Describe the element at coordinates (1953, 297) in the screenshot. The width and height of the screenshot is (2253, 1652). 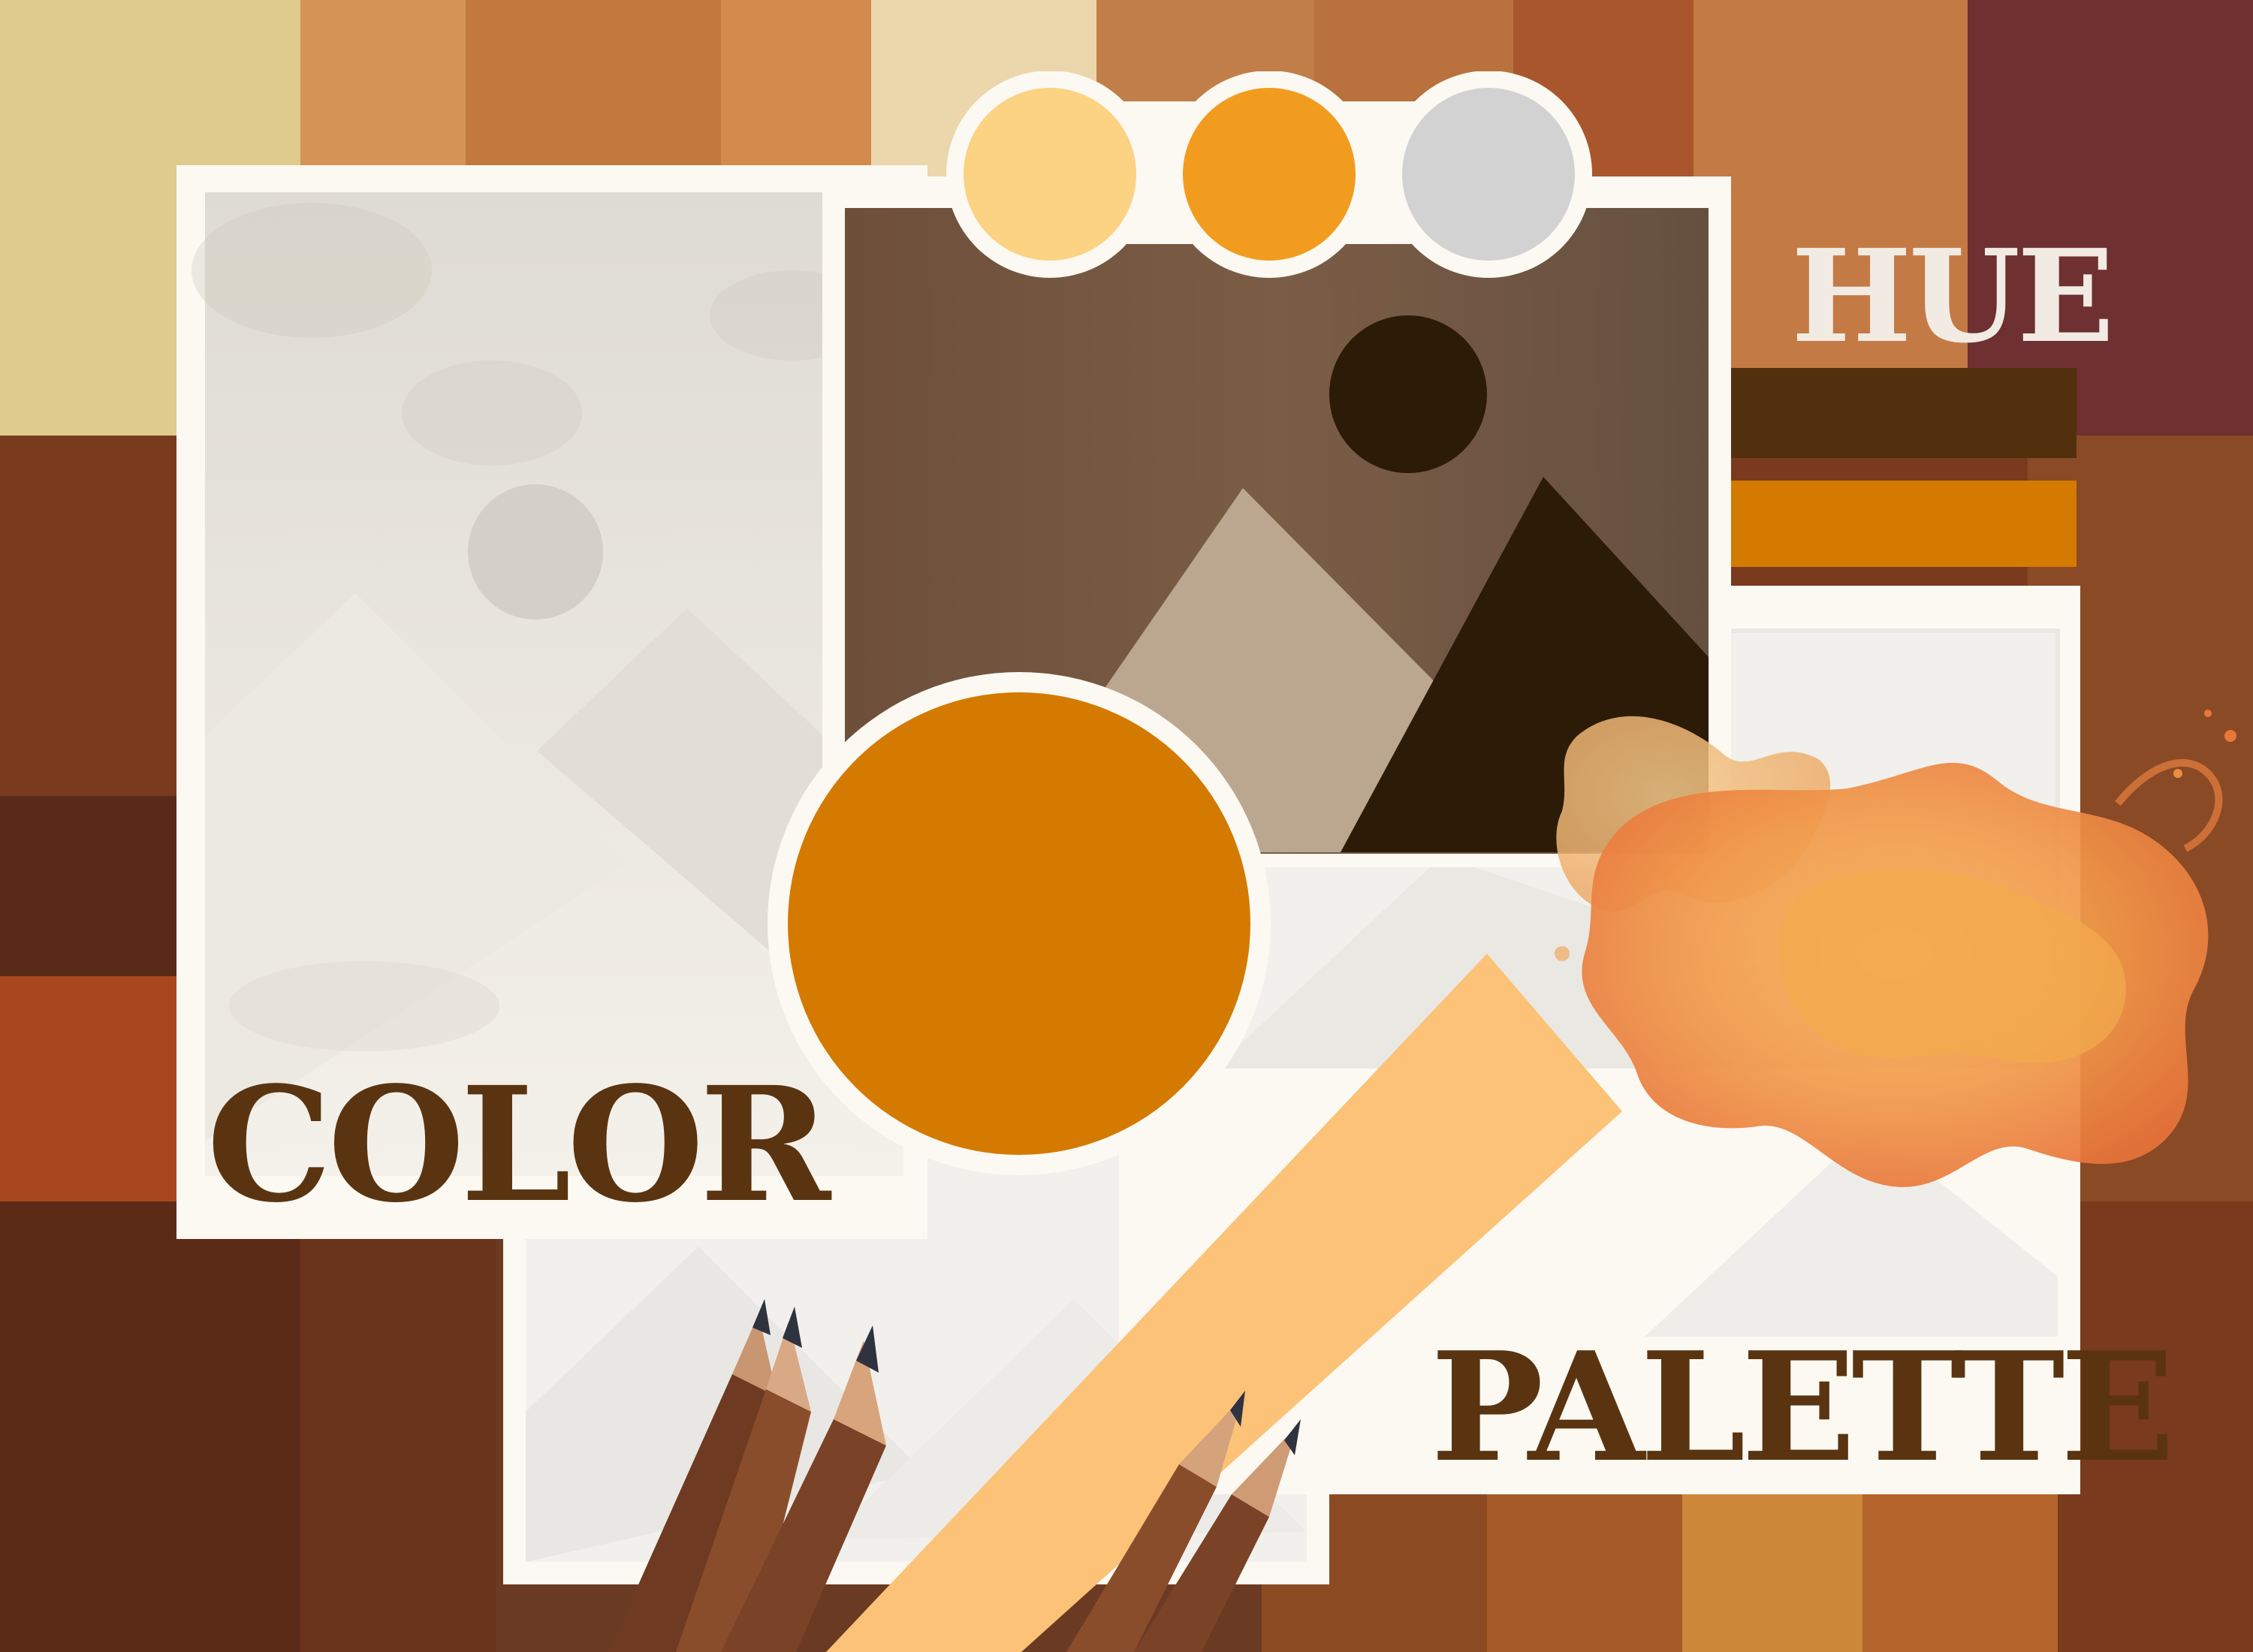
I see `hue-title: HUE` at that location.